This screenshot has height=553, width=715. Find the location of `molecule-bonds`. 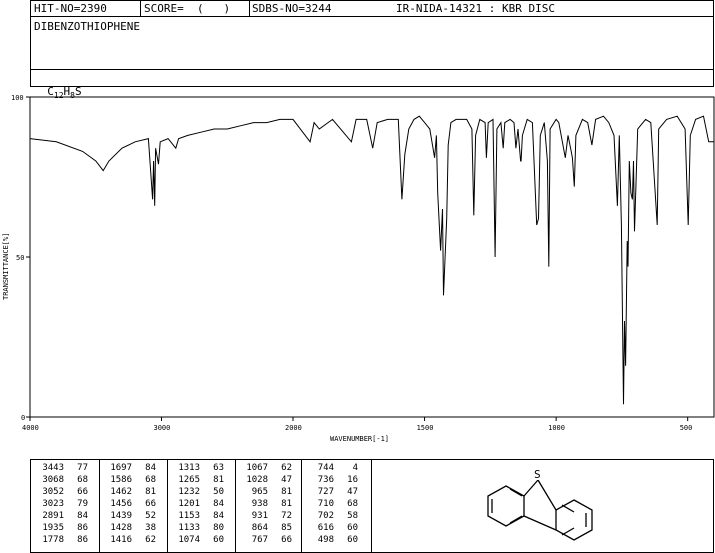

molecule-bonds is located at coordinates (540, 510).